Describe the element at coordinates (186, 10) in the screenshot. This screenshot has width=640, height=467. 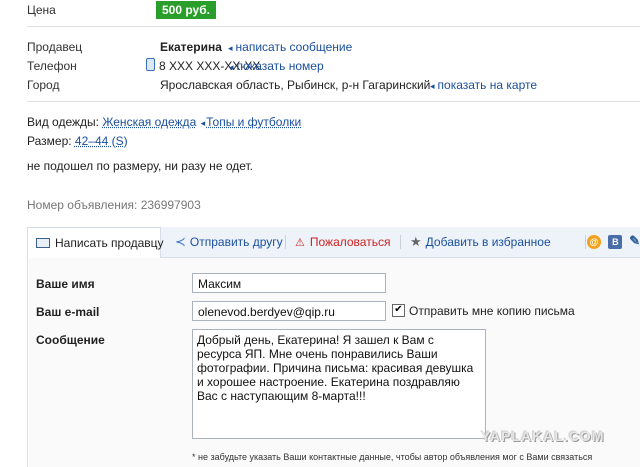
I see `price-badge: 500 руб.` at that location.